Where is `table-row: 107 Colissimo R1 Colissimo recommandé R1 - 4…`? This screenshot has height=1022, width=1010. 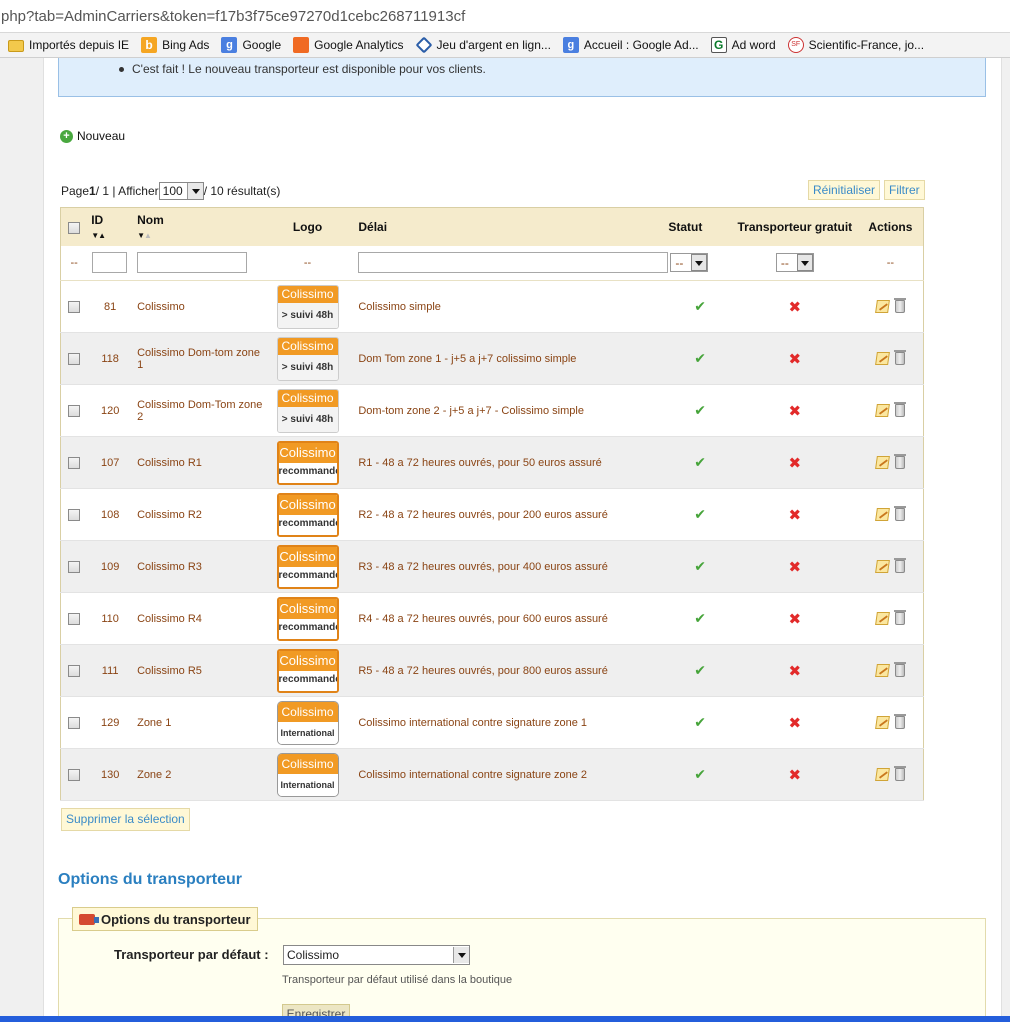
table-row: 107 Colissimo R1 Colissimo recommandé R1 - 4… is located at coordinates (492, 462).